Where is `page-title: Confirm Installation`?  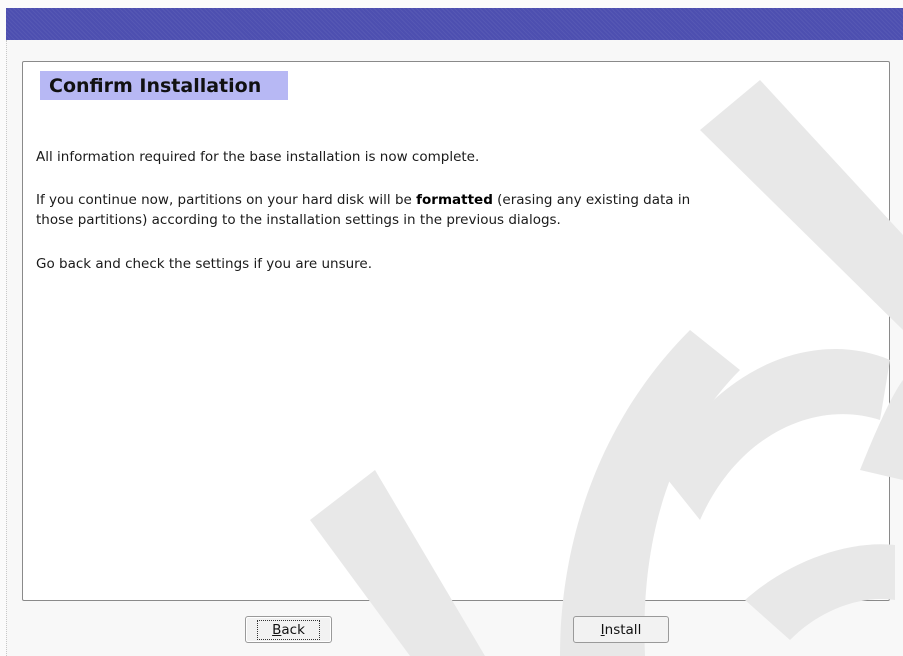
page-title: Confirm Installation is located at coordinates (155, 86).